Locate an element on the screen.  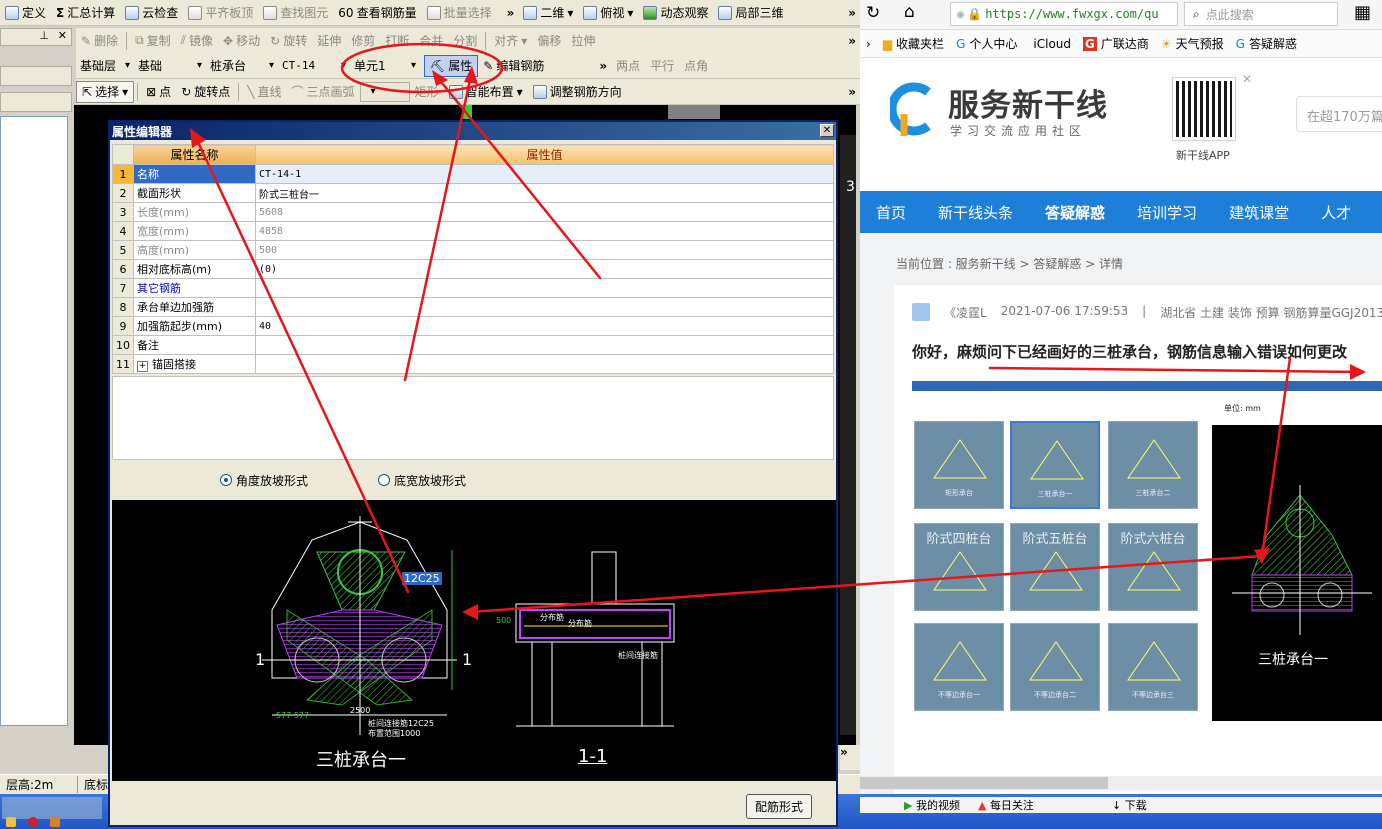
orbit-button: 动态观察 is located at coordinates (675, 13).